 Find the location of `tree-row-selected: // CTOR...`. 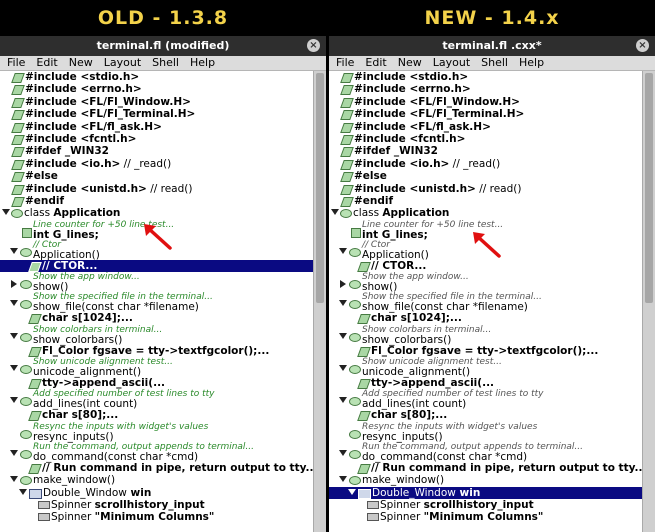

tree-row-selected: // CTOR... is located at coordinates (157, 266).